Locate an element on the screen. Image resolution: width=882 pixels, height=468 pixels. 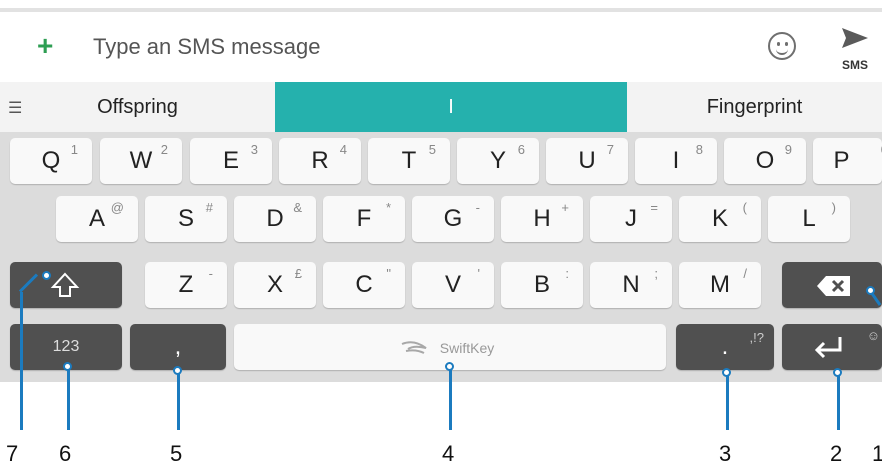
smiley-icon is located at coordinates (782, 46).